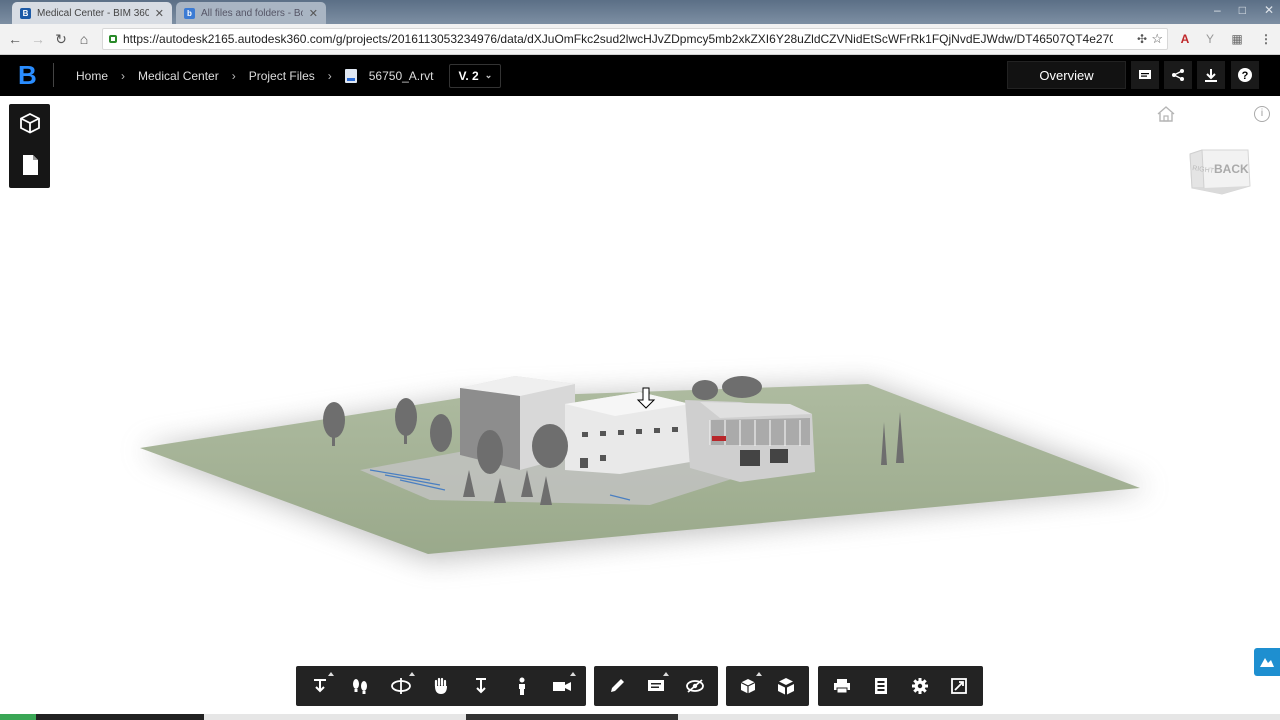 This screenshot has width=1280, height=720. I want to click on model-browser-icon, so click(748, 686).